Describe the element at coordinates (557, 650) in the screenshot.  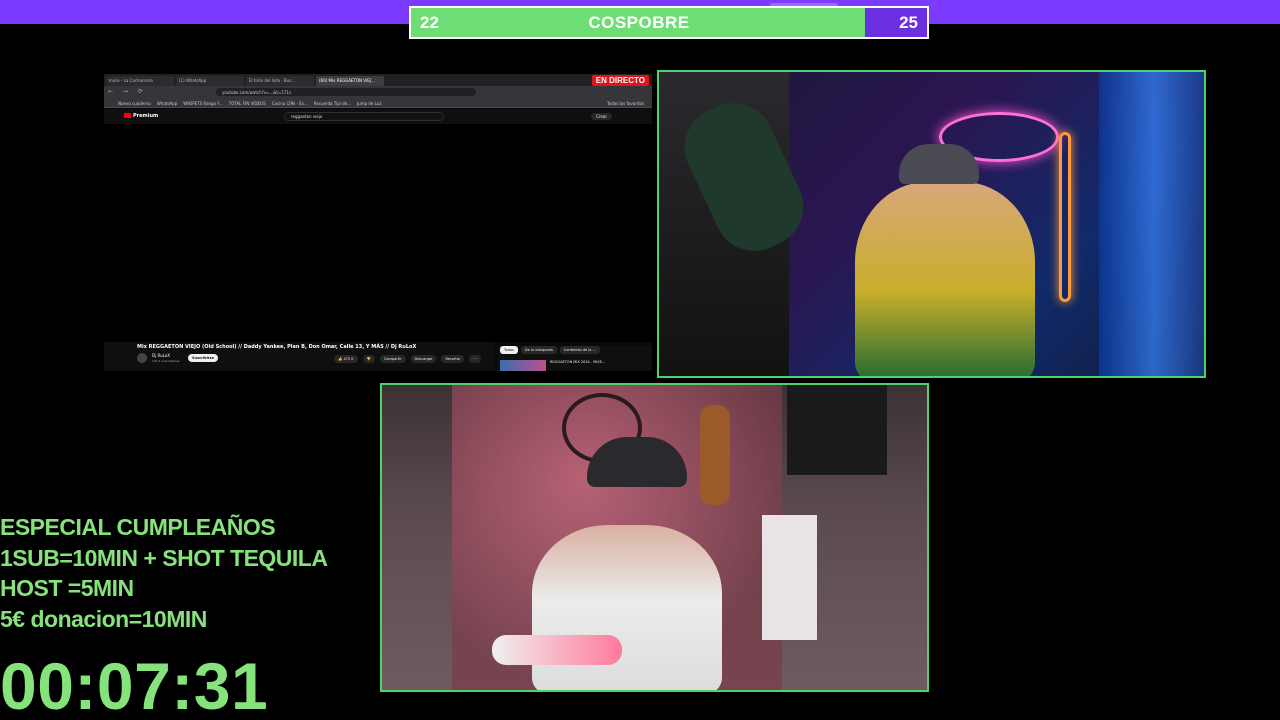
I see `microphone` at that location.